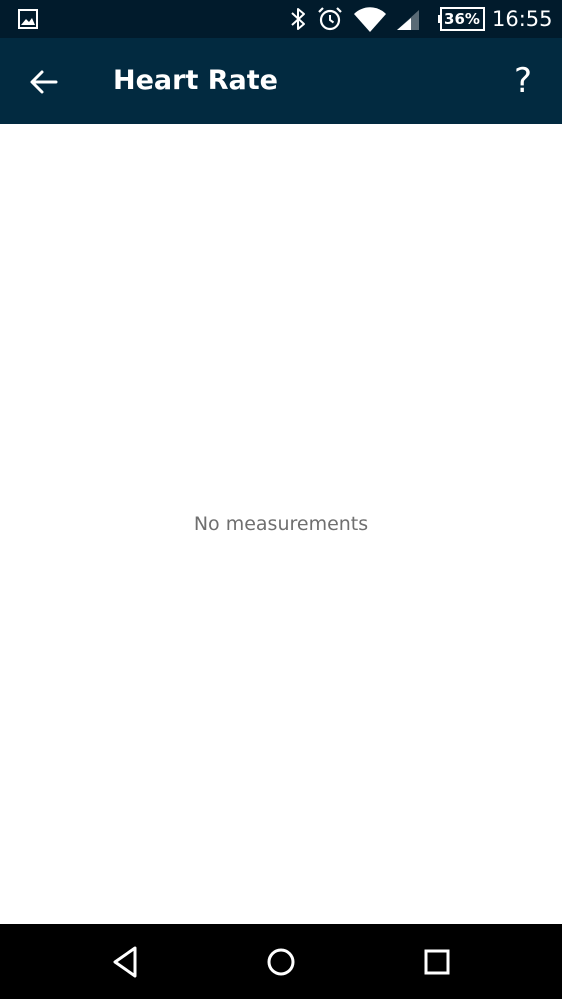 The height and width of the screenshot is (999, 562). Describe the element at coordinates (28, 19) in the screenshot. I see `gallery-icon` at that location.